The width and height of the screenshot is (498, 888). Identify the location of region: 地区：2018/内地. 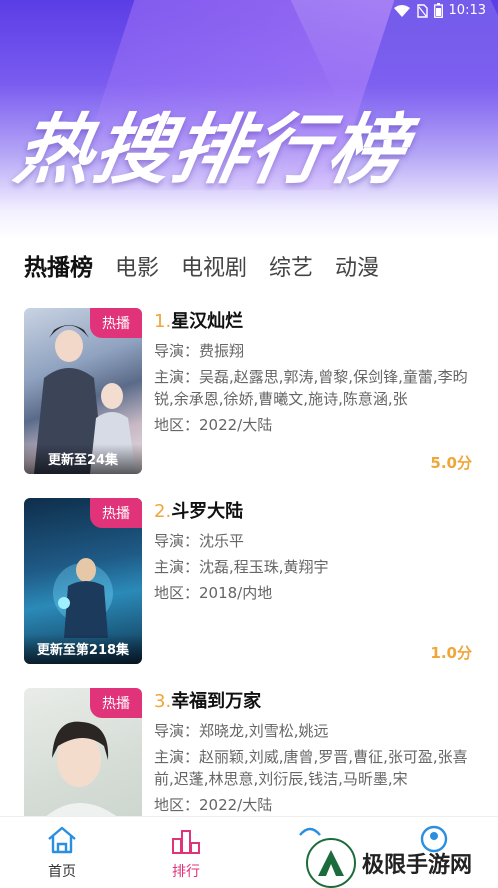
(213, 593).